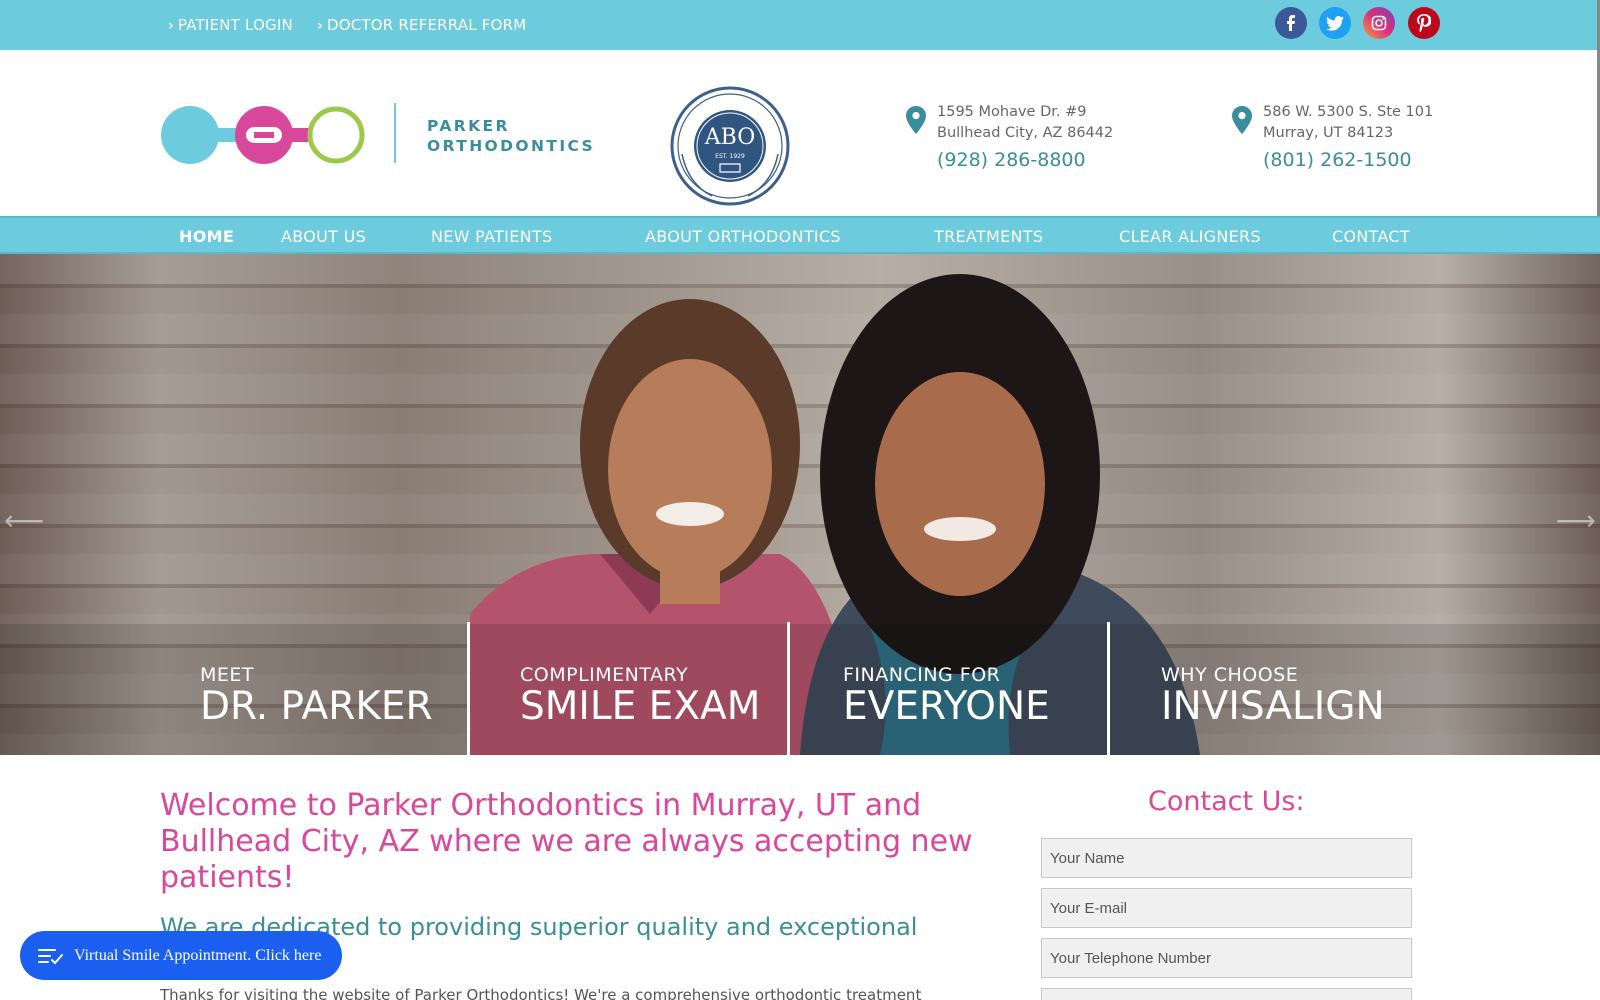  Describe the element at coordinates (946, 706) in the screenshot. I see `caption-big: EVERYONE` at that location.